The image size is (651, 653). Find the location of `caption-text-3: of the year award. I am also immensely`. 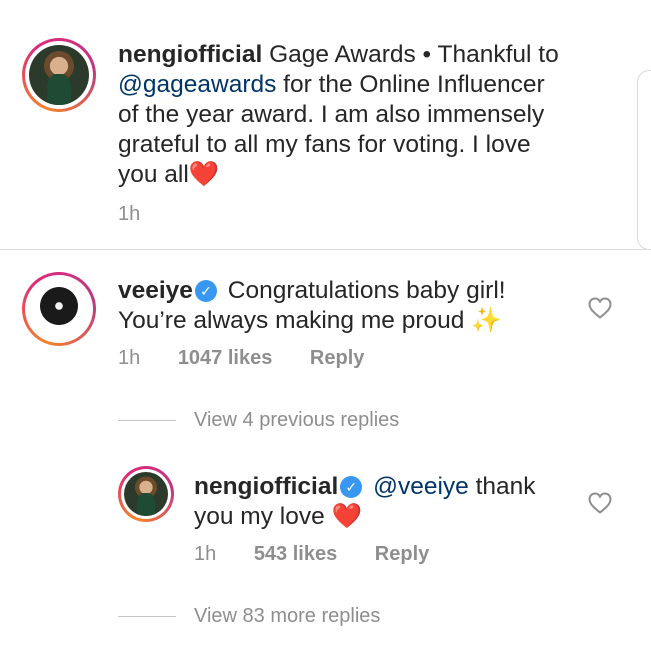

caption-text-3: of the year award. I am also immensely is located at coordinates (331, 114).